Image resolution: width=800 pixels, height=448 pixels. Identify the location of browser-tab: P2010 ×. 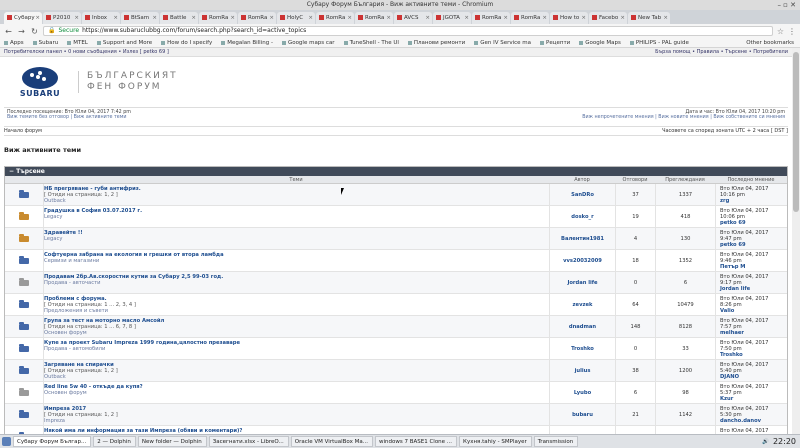
(62, 18).